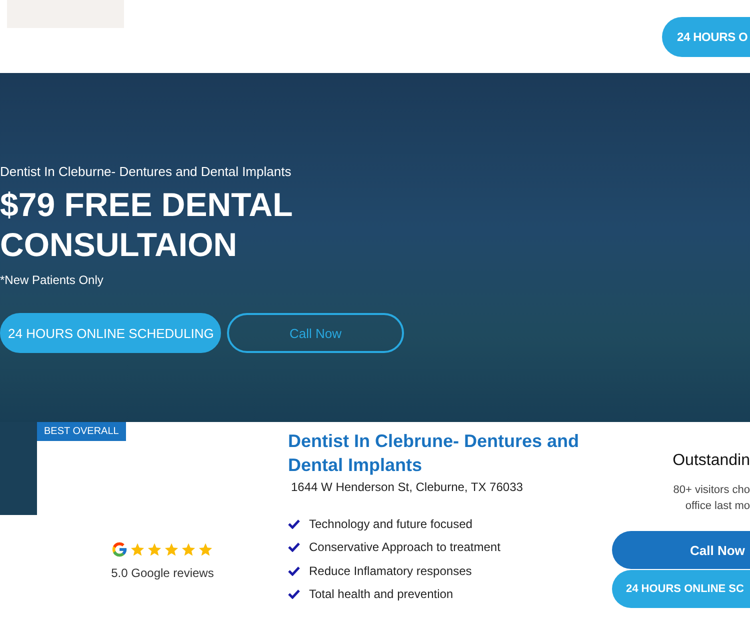 The image size is (750, 628). Describe the element at coordinates (434, 453) in the screenshot. I see `practice-title: Dentist In Clebrune- Dentures and Dental Implants` at that location.